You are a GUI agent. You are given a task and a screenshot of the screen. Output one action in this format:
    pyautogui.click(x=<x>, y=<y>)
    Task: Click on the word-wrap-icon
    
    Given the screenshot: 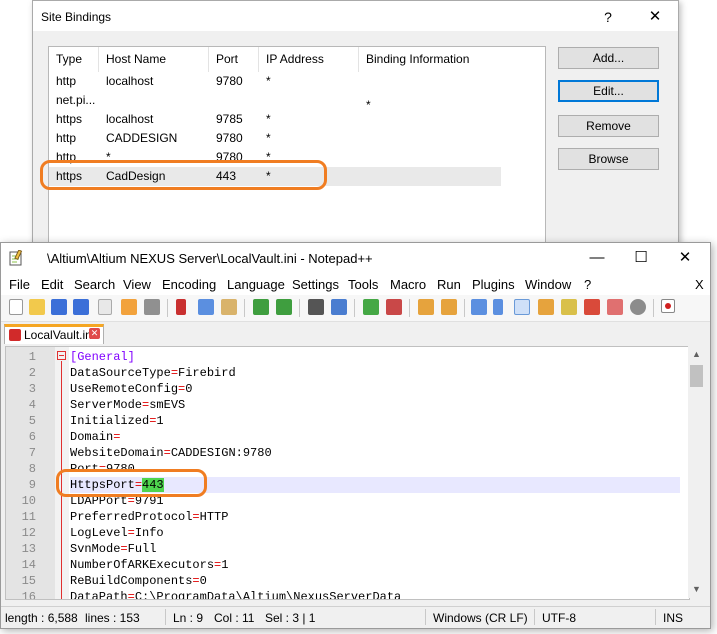 What is the action you would take?
    pyautogui.click(x=479, y=307)
    